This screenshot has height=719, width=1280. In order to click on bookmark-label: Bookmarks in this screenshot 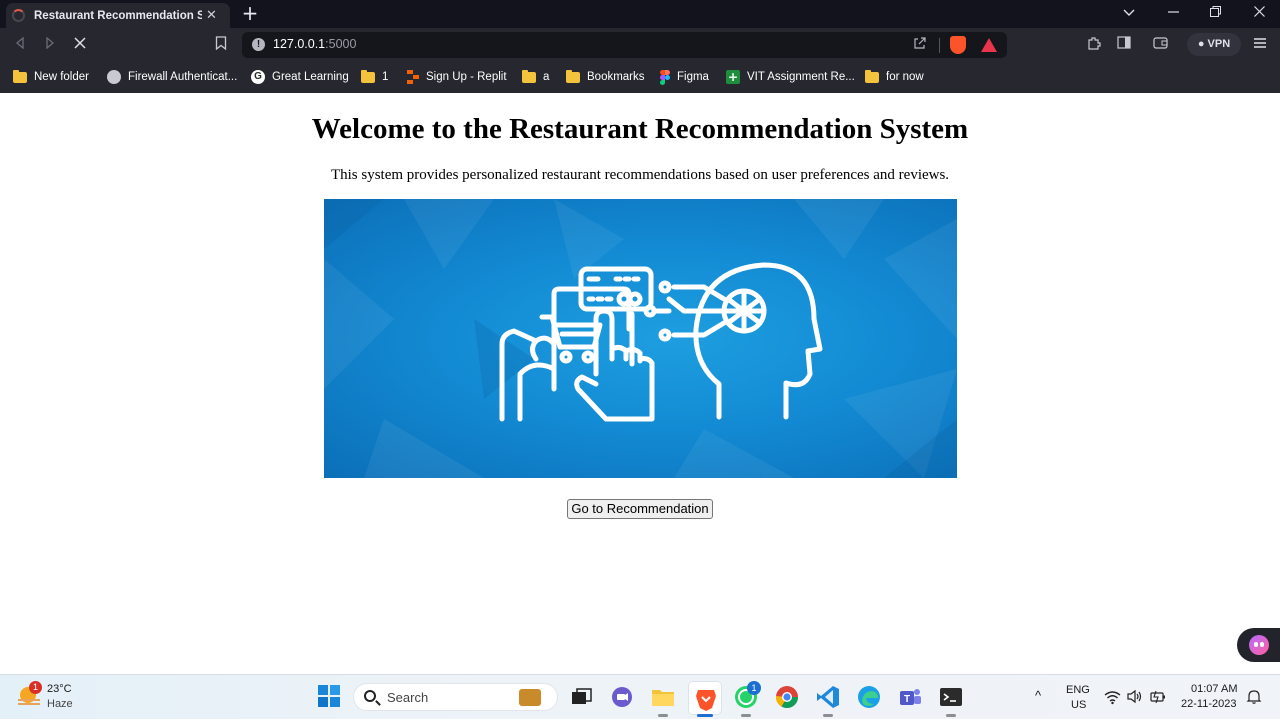, I will do `click(616, 77)`.